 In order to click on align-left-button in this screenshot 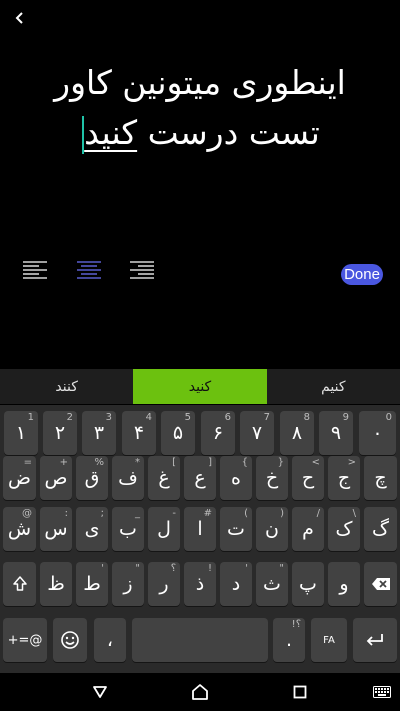, I will do `click(35, 270)`.